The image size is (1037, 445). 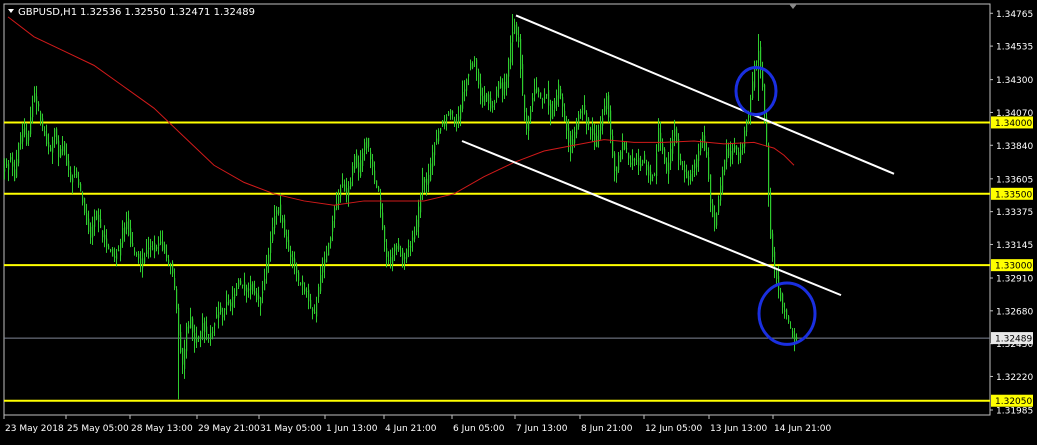 I want to click on x-tick-label: 25 May 05:00, so click(x=98, y=429).